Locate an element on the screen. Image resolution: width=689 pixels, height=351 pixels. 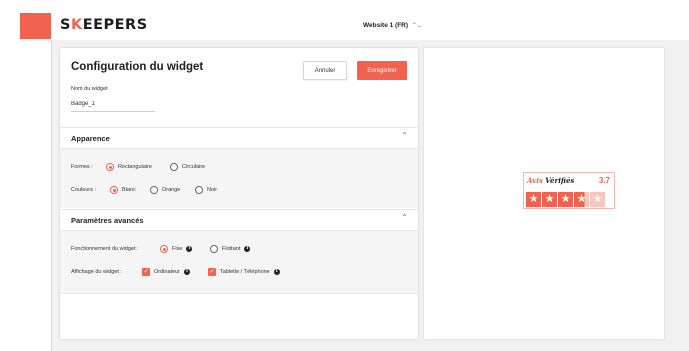
forms-option-rectangular: Rectangulaire is located at coordinates (129, 167).